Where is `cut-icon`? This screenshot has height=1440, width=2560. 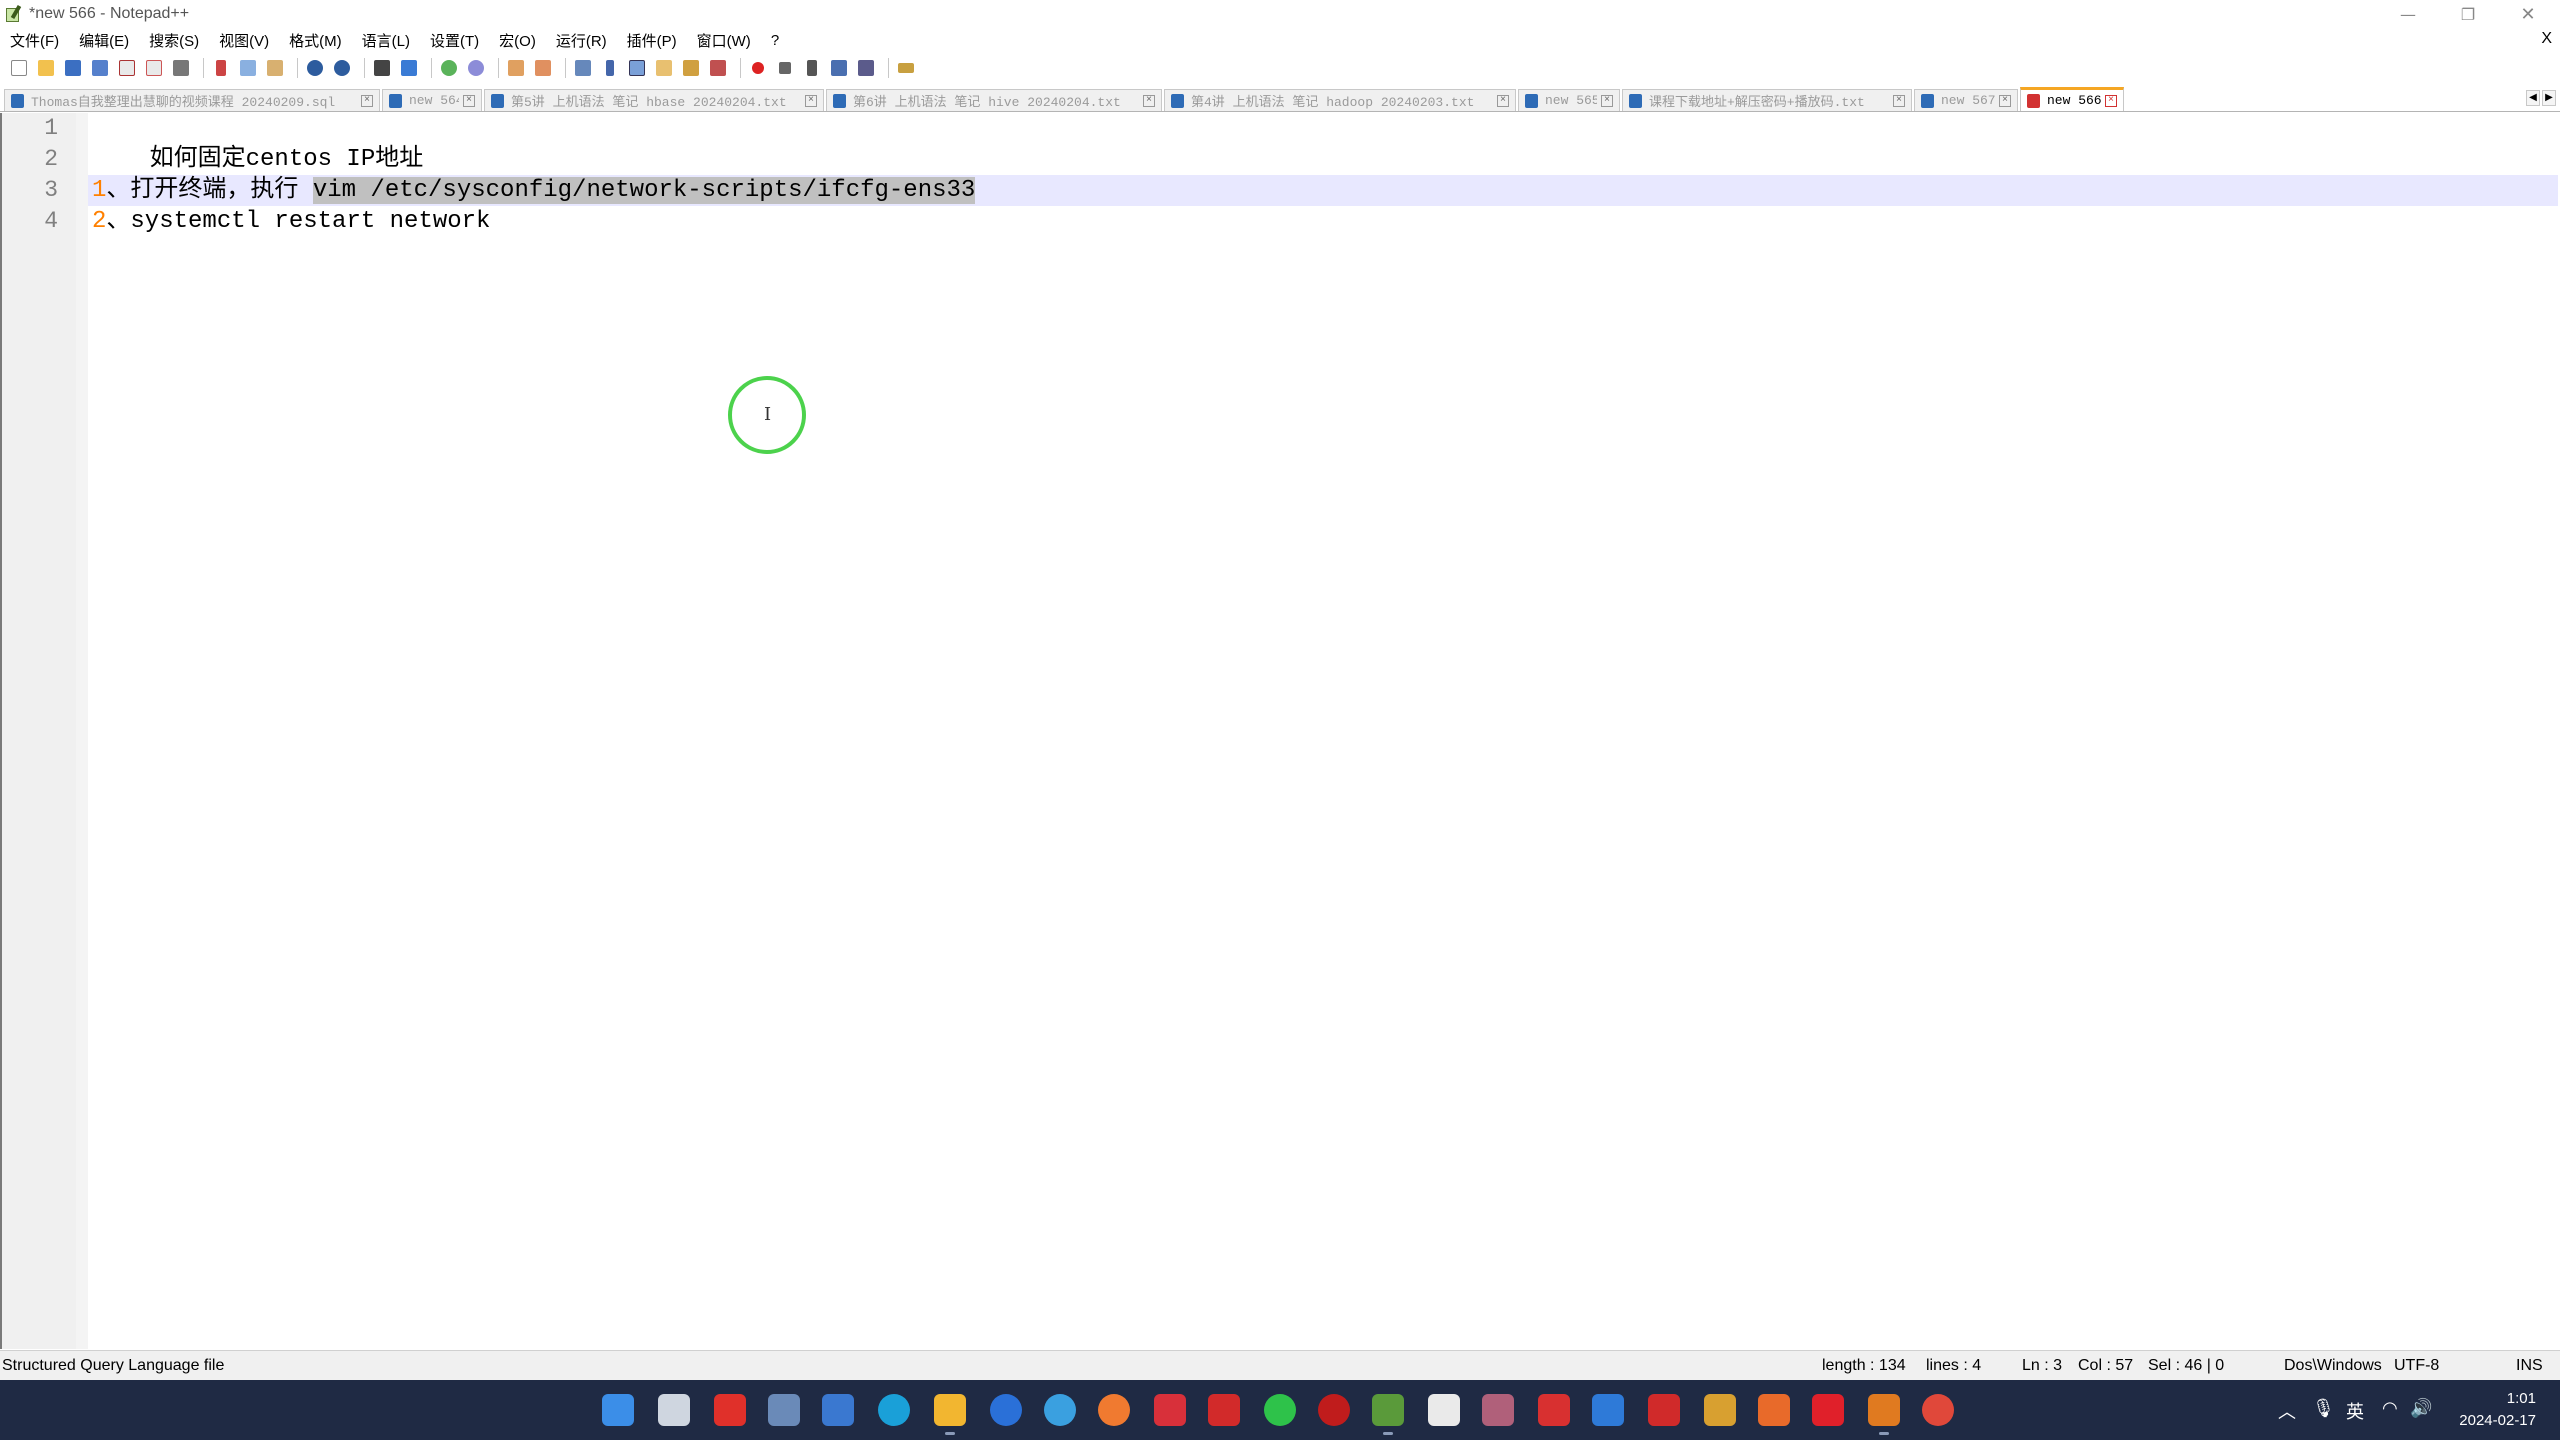 cut-icon is located at coordinates (221, 68).